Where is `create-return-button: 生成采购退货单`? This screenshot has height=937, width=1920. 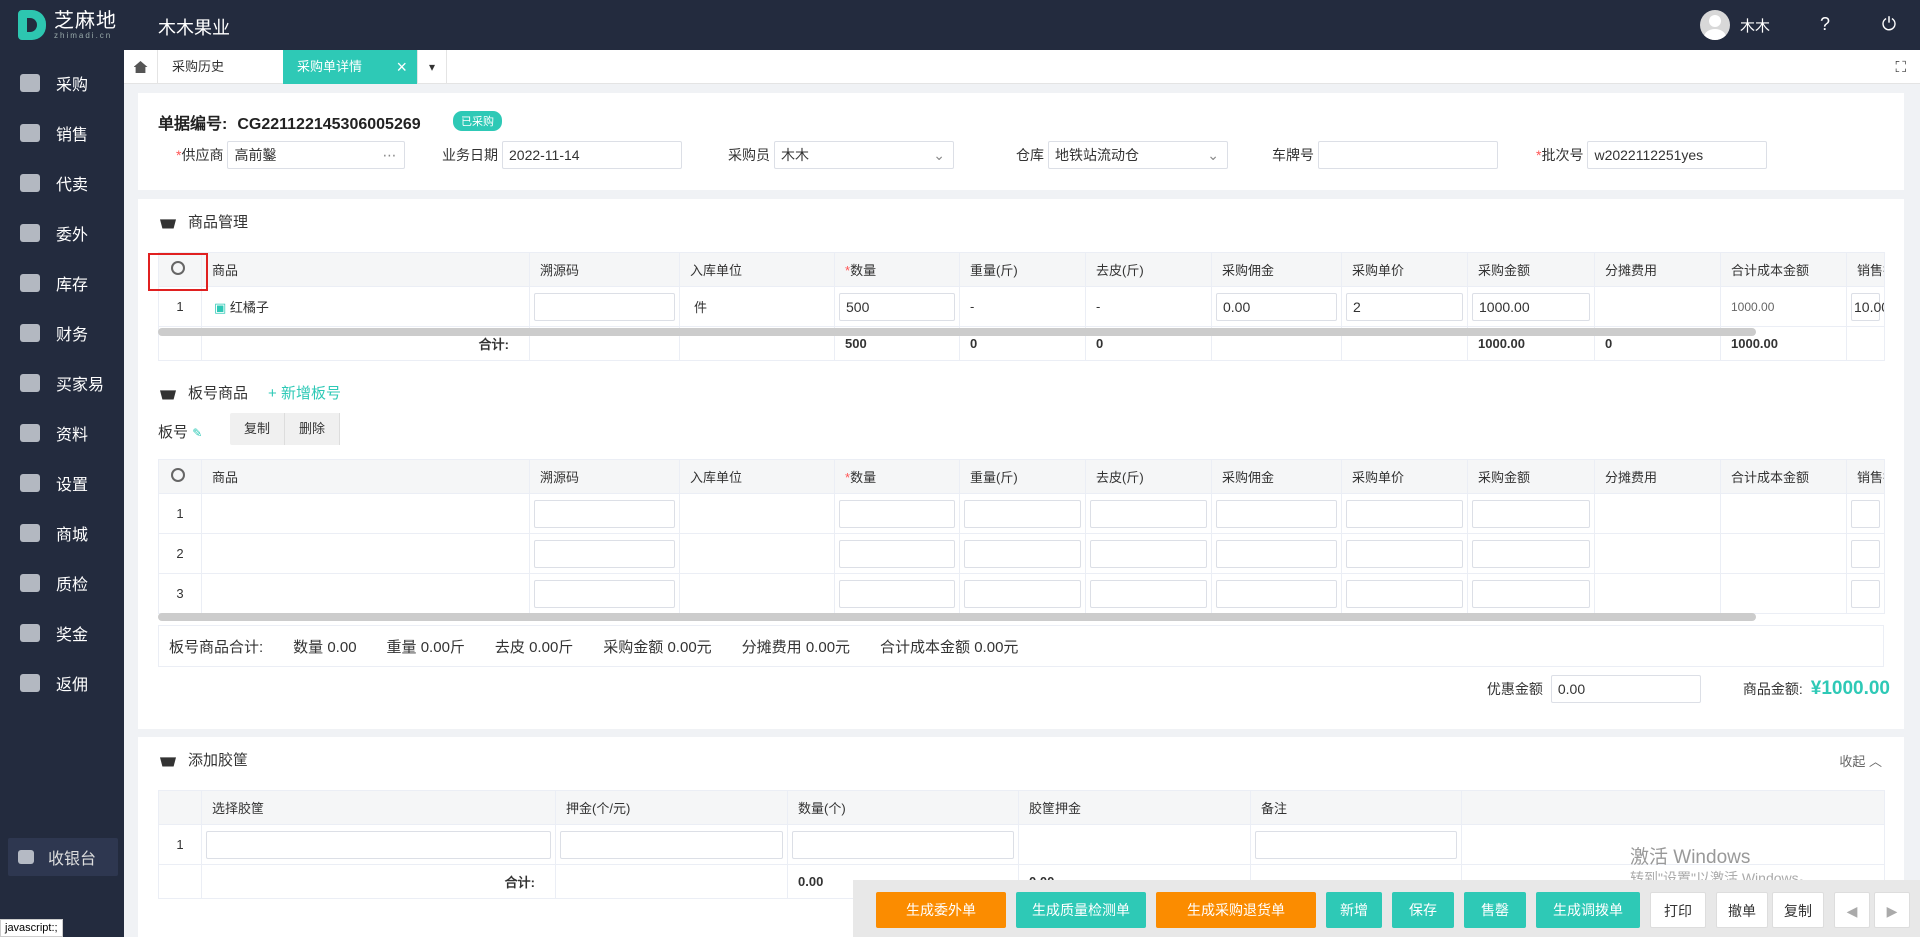
create-return-button: 生成采购退货单 is located at coordinates (1236, 910).